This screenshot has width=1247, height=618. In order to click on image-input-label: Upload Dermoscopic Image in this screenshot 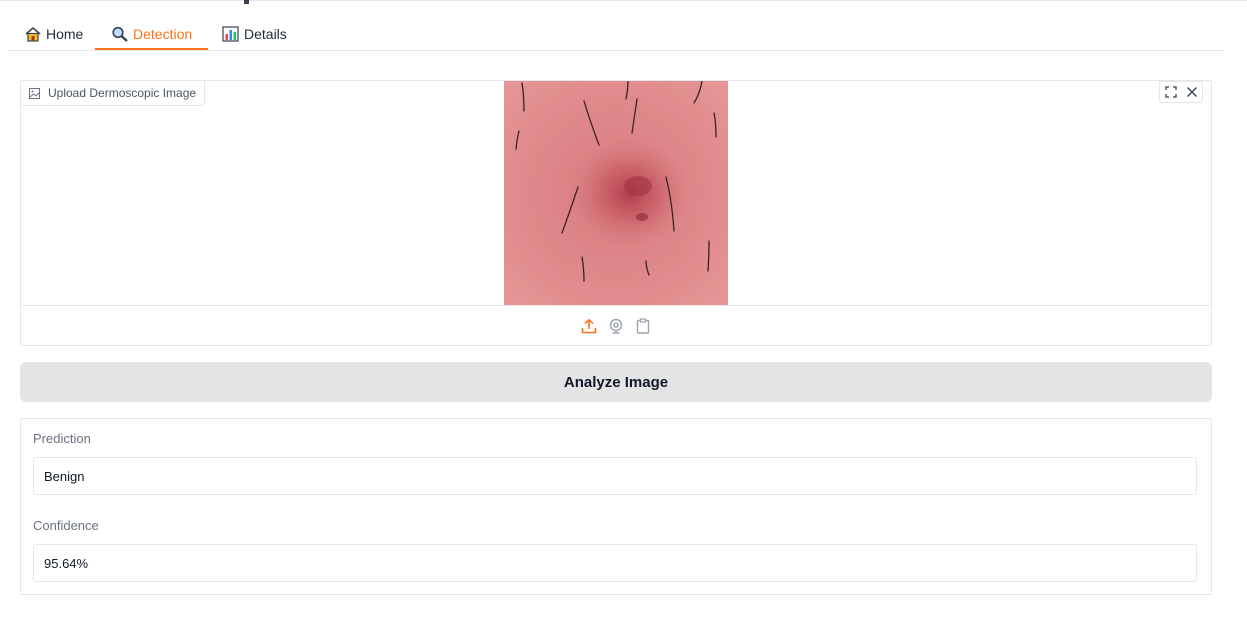, I will do `click(113, 93)`.